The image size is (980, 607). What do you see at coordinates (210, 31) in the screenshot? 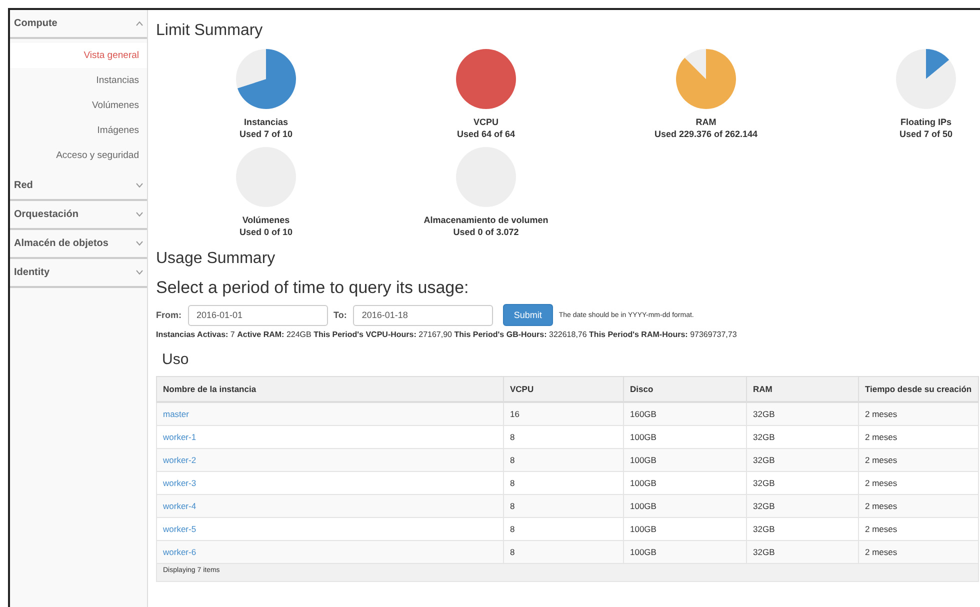
I see `section-title: Limit Summary` at bounding box center [210, 31].